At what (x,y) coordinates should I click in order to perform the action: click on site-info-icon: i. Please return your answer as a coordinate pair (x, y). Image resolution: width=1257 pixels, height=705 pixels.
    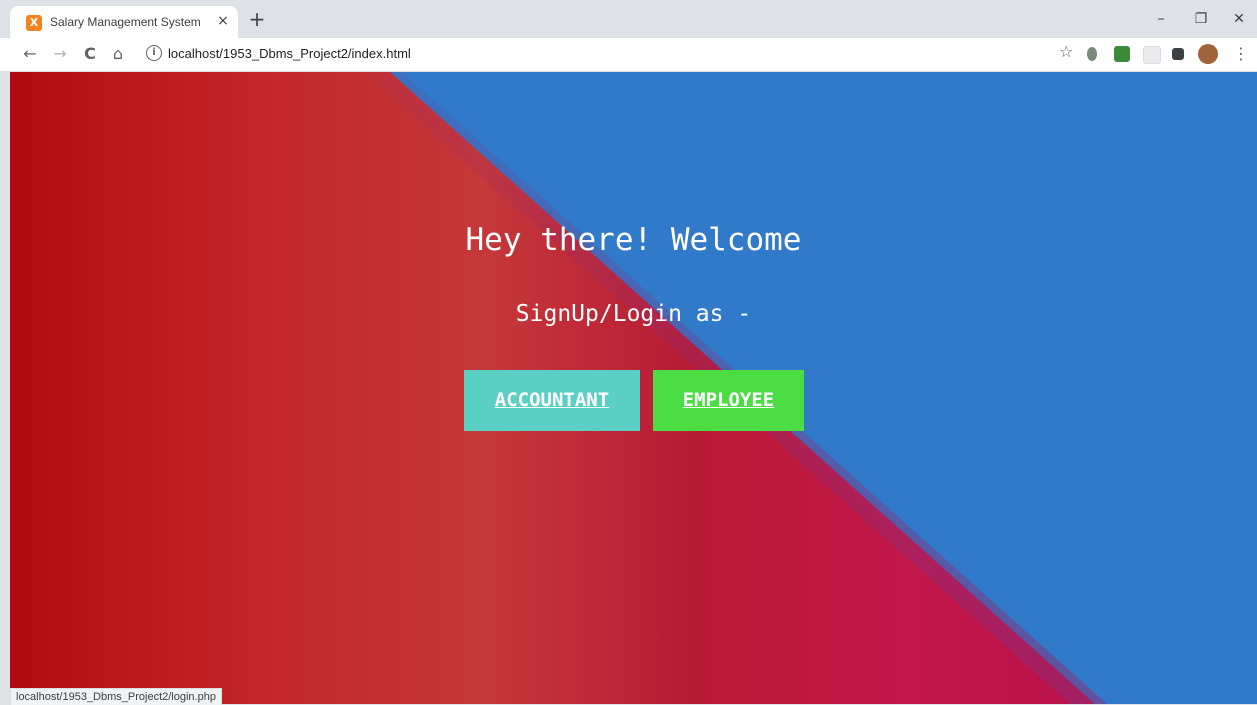
    Looking at the image, I should click on (154, 53).